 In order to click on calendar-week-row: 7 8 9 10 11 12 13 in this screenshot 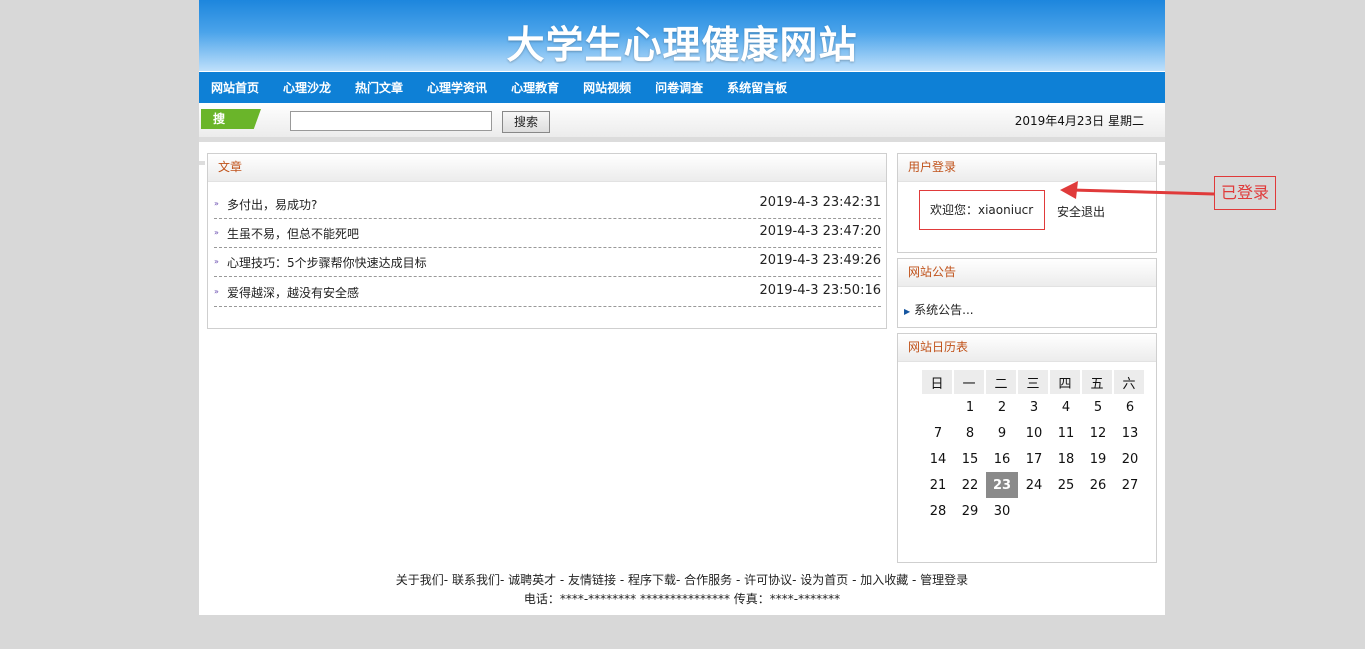, I will do `click(1034, 433)`.